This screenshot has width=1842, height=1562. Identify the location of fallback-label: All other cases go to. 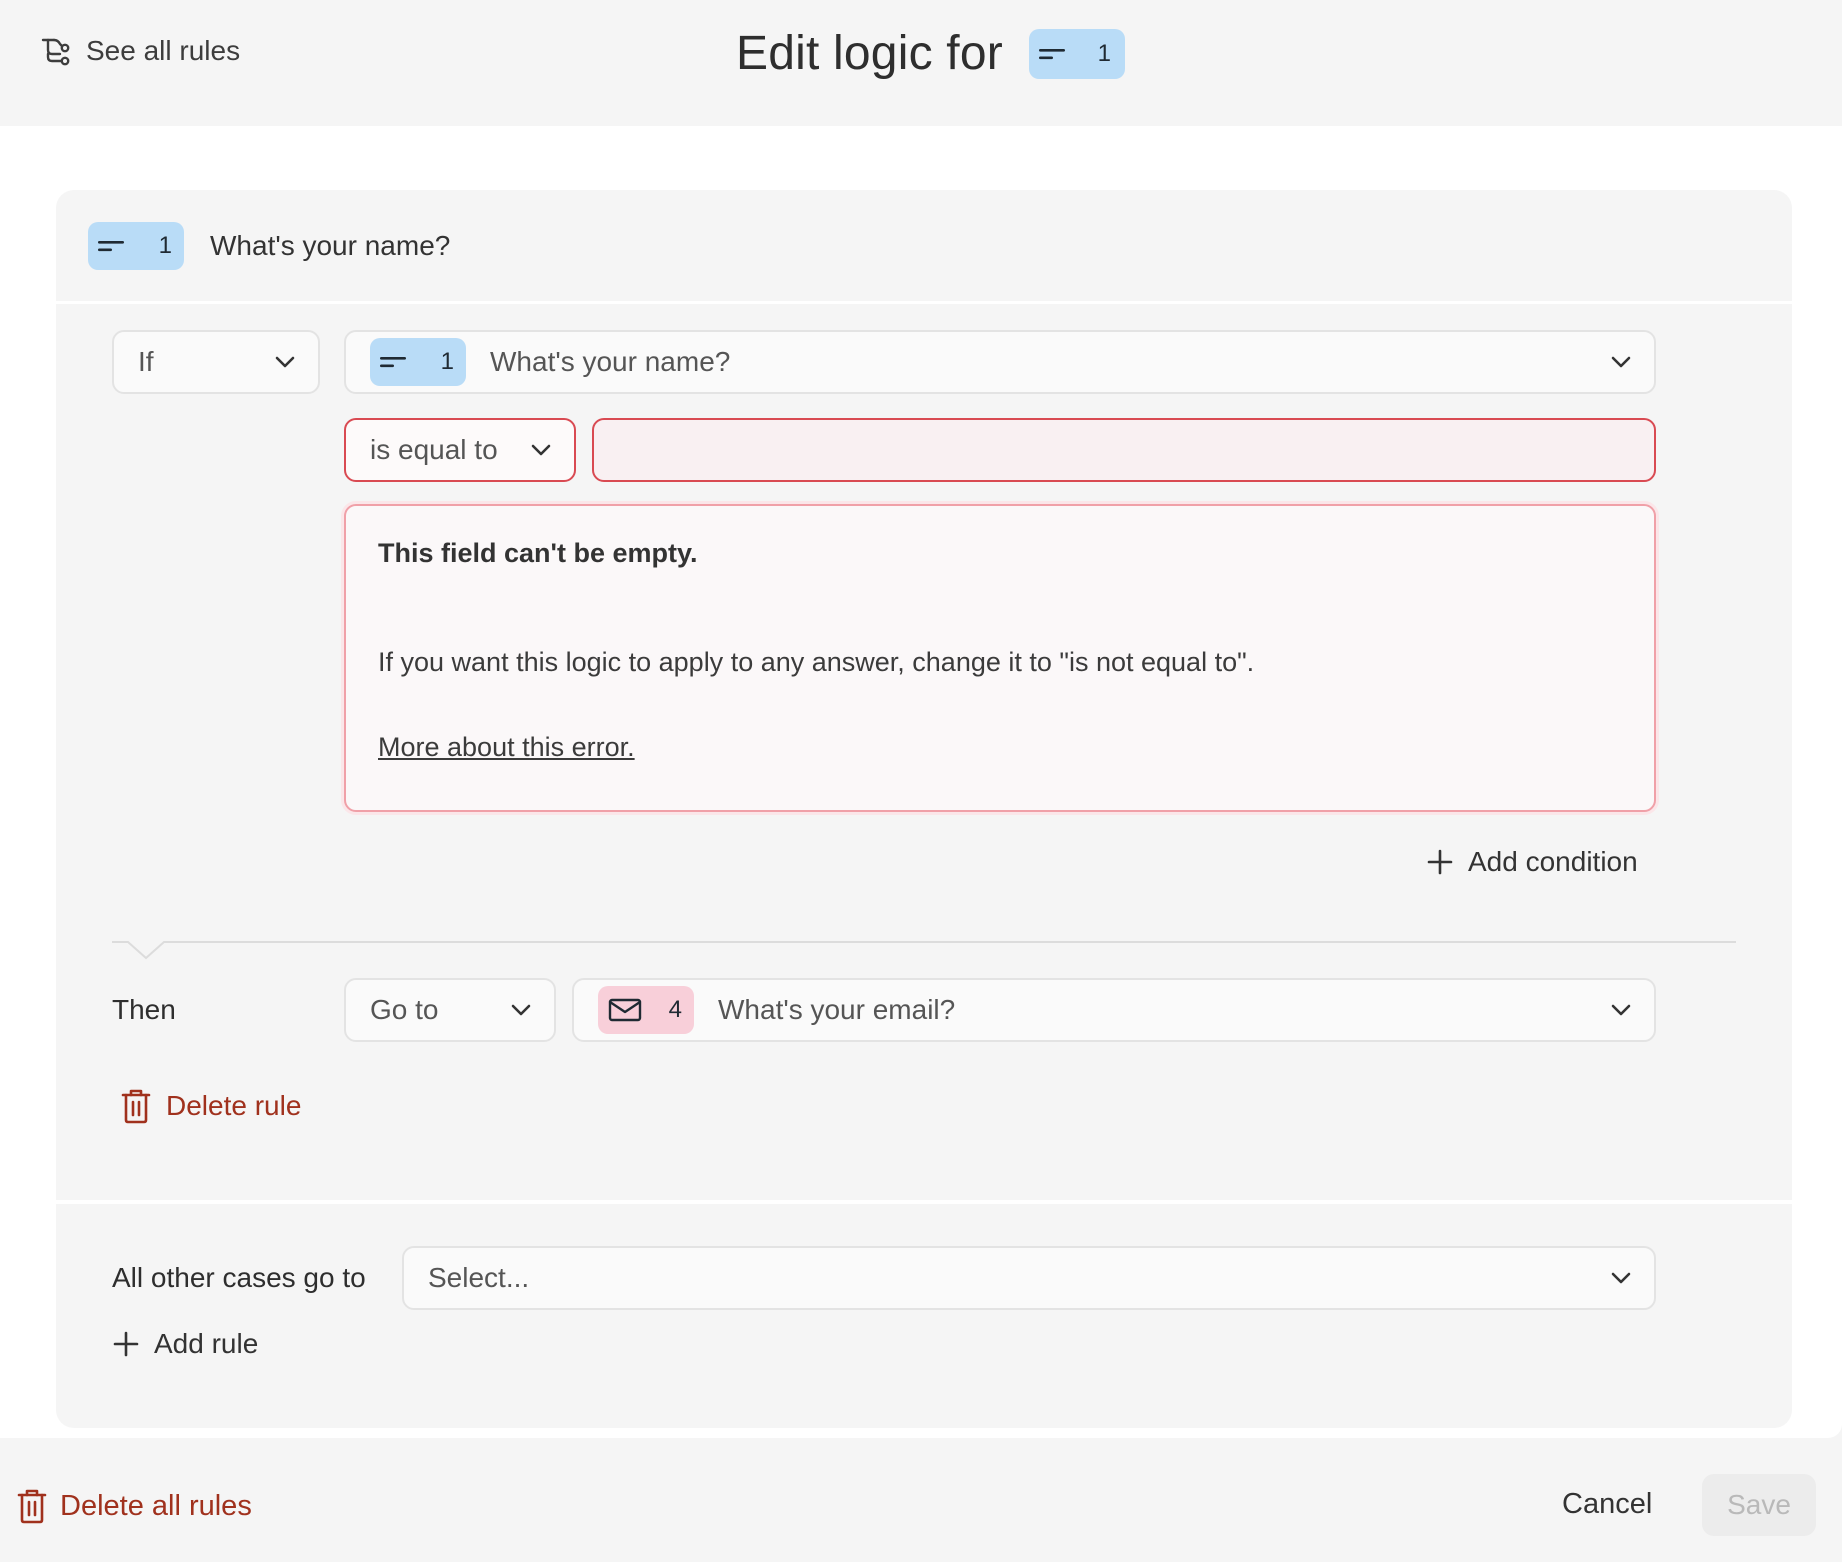
(239, 1277).